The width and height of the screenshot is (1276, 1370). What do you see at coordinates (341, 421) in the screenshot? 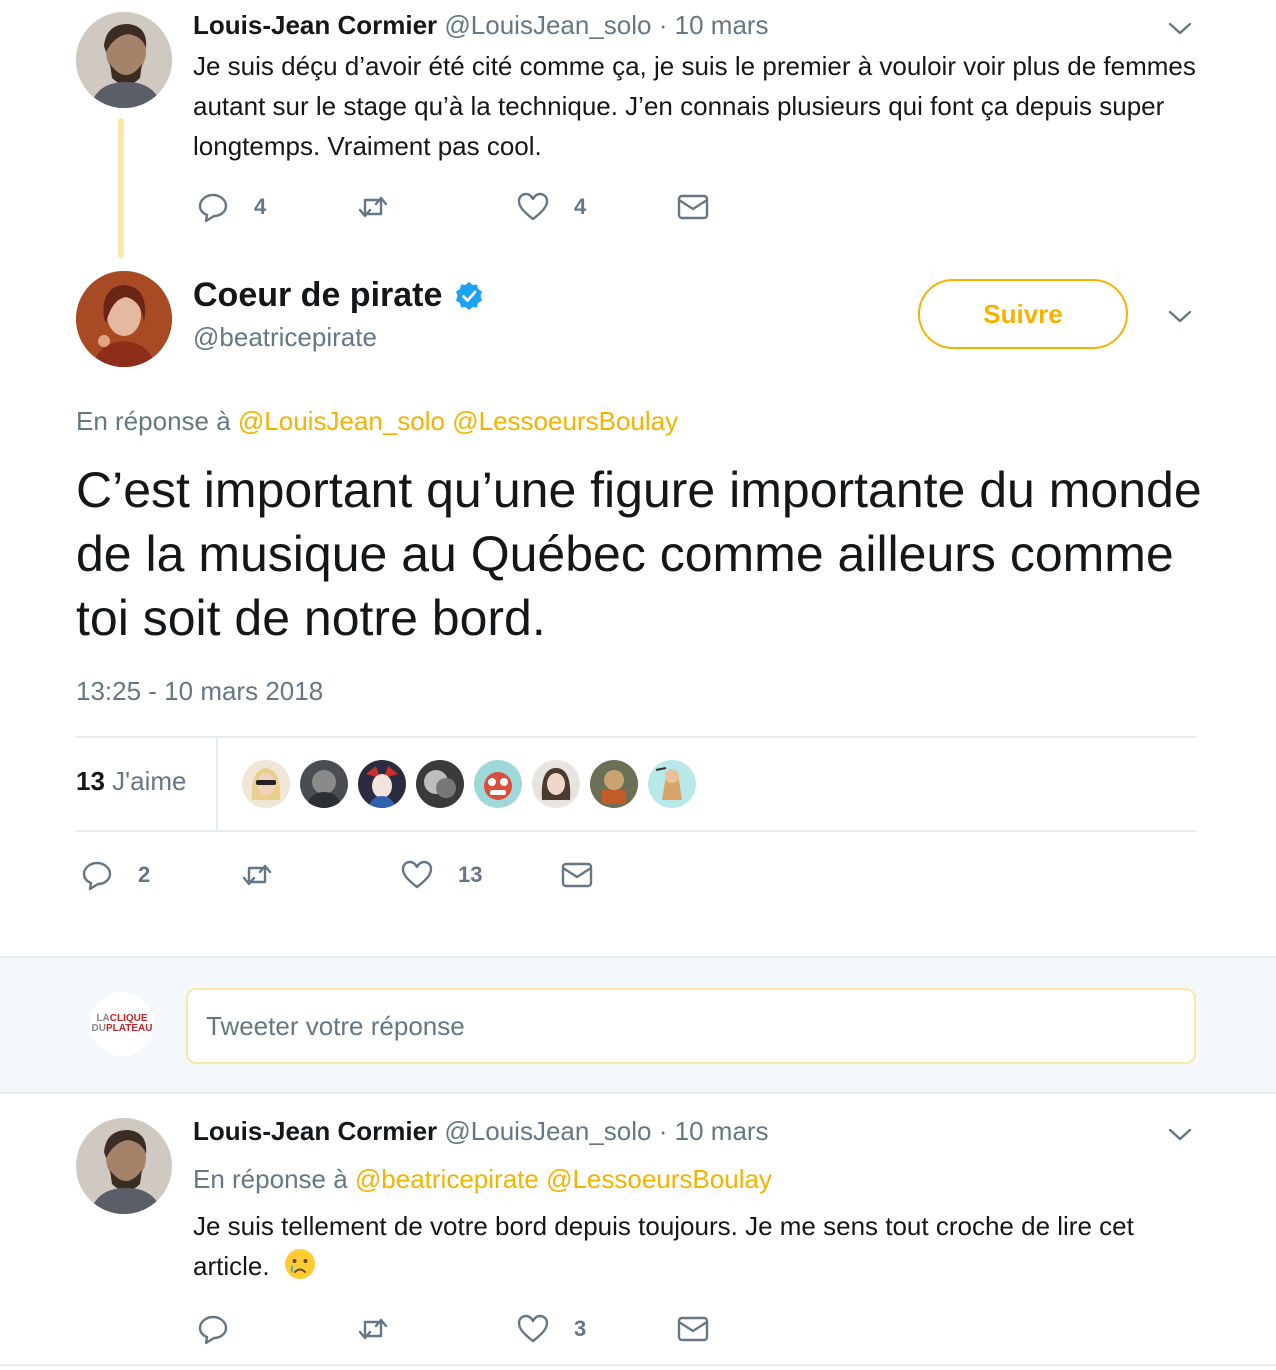
I see `mention-link: @LouisJean_solo` at bounding box center [341, 421].